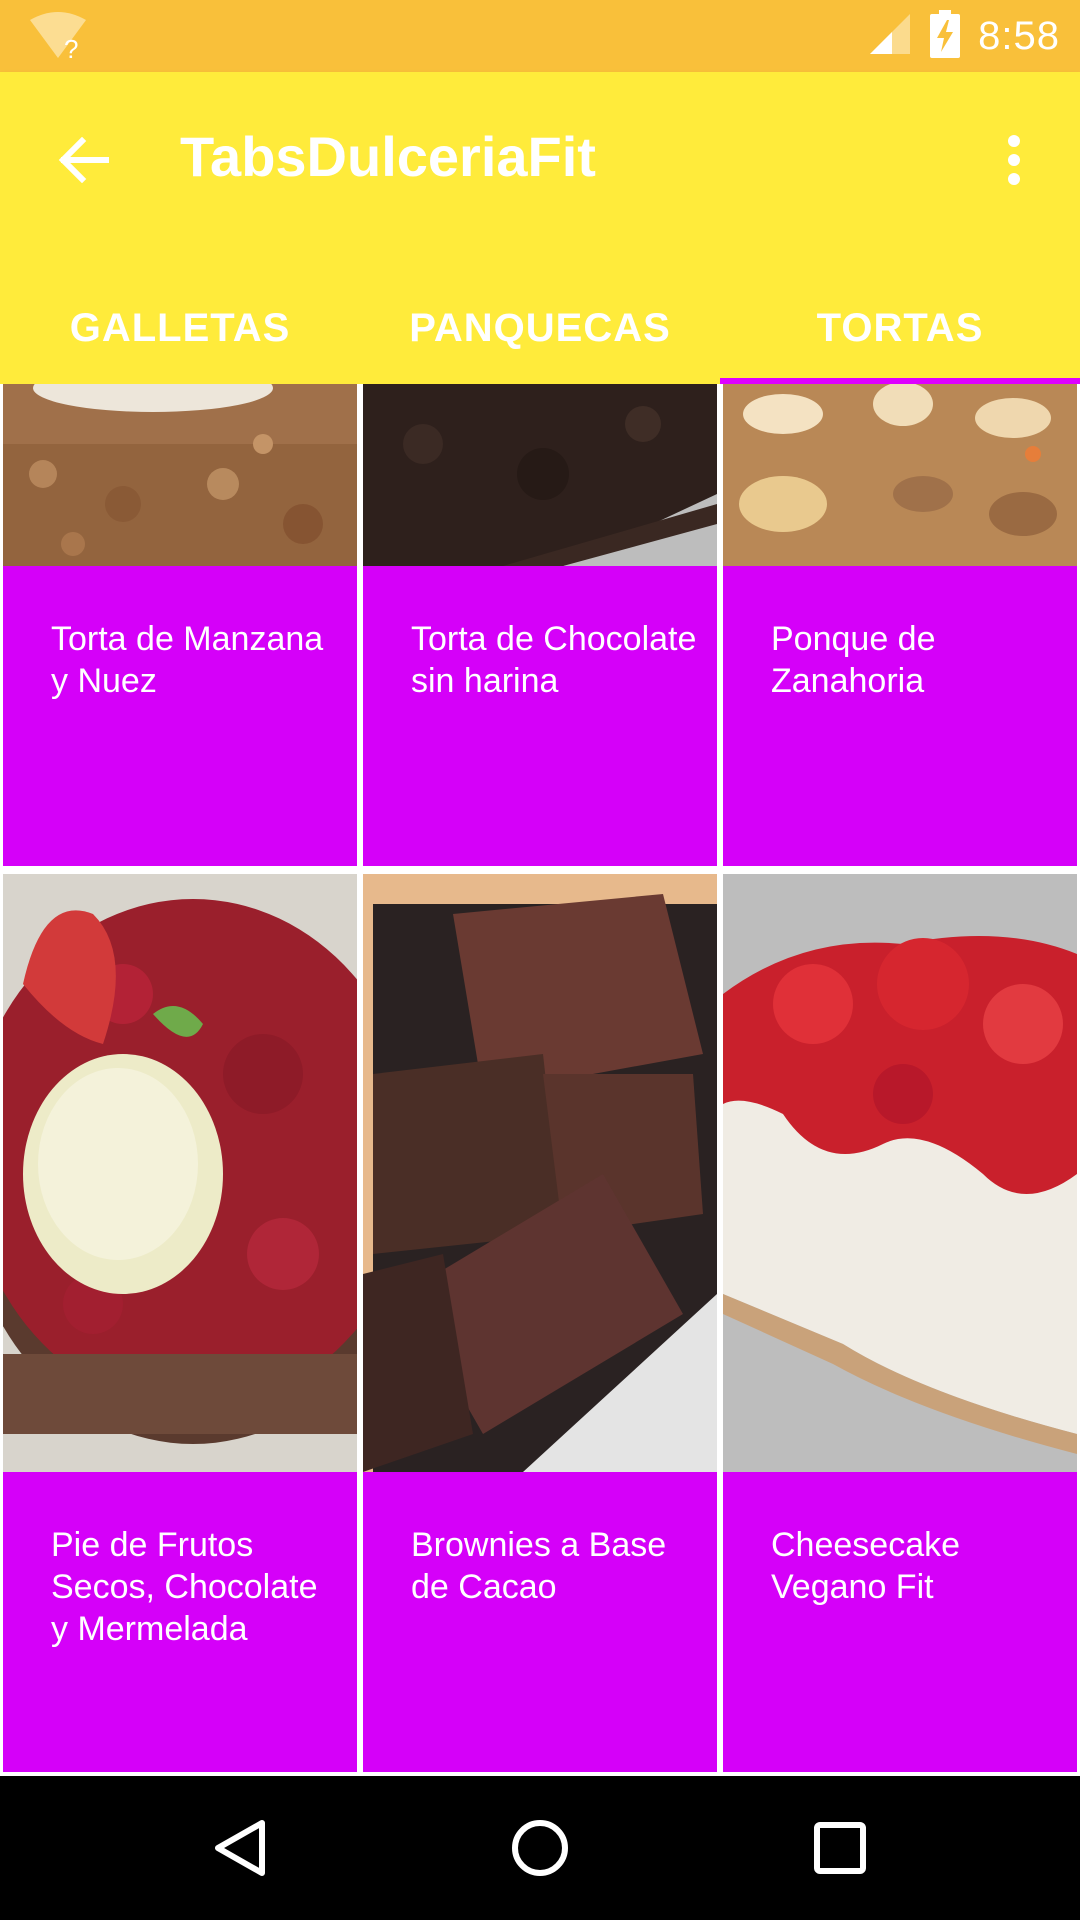  I want to click on home-circle-icon, so click(540, 1848).